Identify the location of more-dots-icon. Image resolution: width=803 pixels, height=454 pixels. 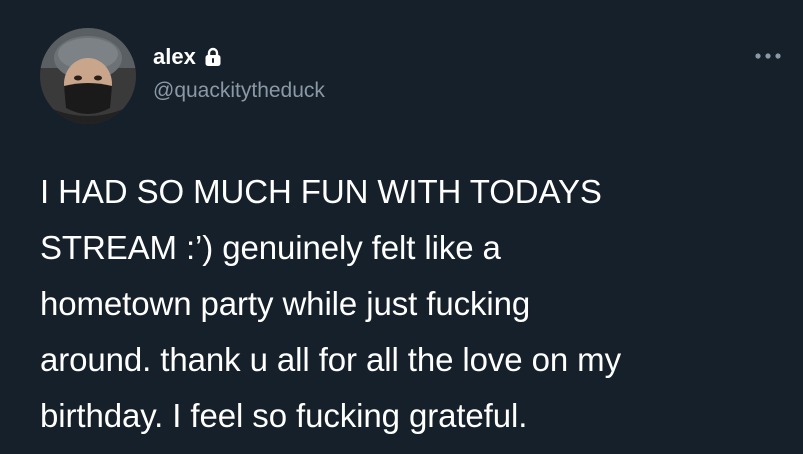
(768, 56).